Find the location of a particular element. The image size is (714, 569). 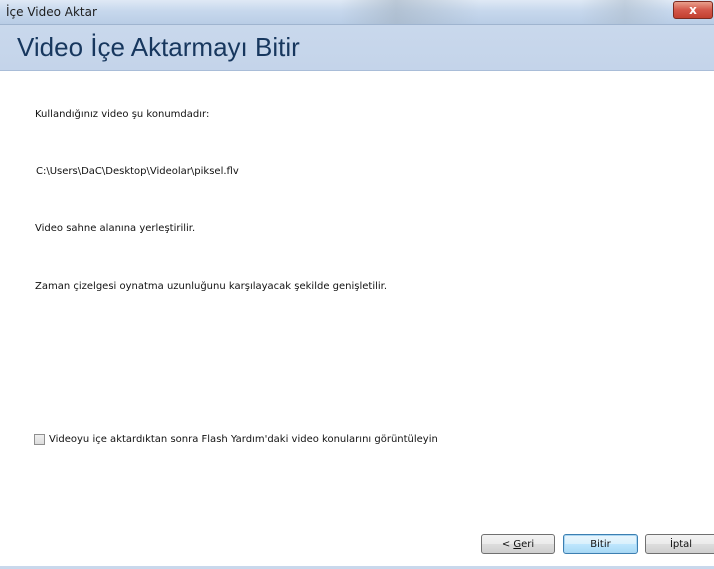

help-checkbox is located at coordinates (39, 439).